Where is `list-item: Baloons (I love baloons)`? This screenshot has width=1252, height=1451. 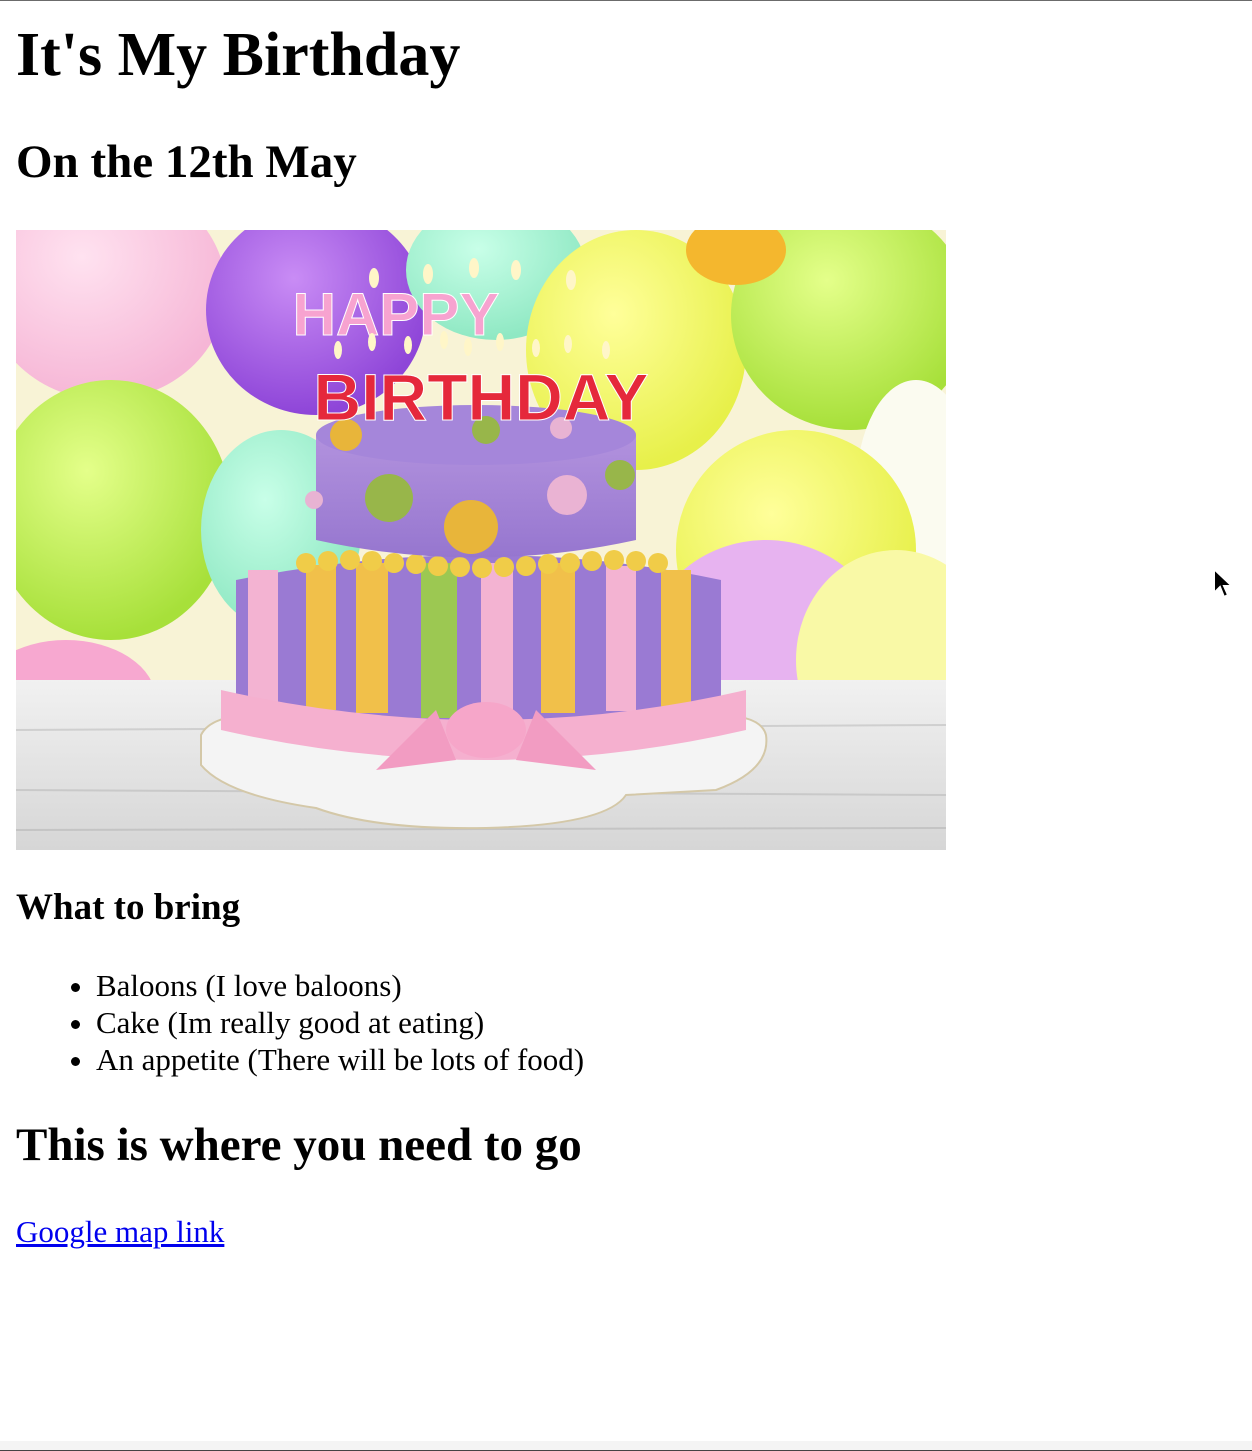 list-item: Baloons (I love baloons) is located at coordinates (340, 985).